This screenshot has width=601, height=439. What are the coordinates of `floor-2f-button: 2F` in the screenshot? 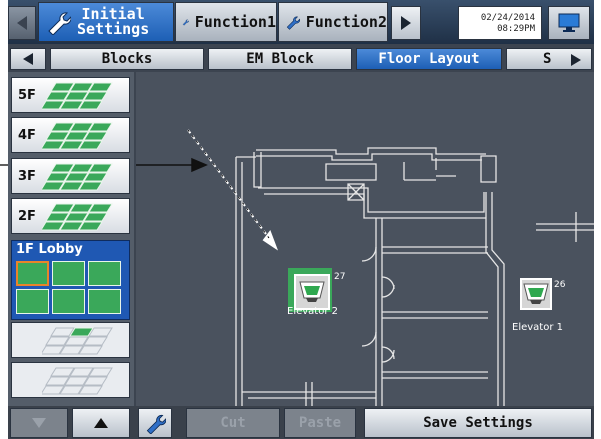 It's located at (70, 216).